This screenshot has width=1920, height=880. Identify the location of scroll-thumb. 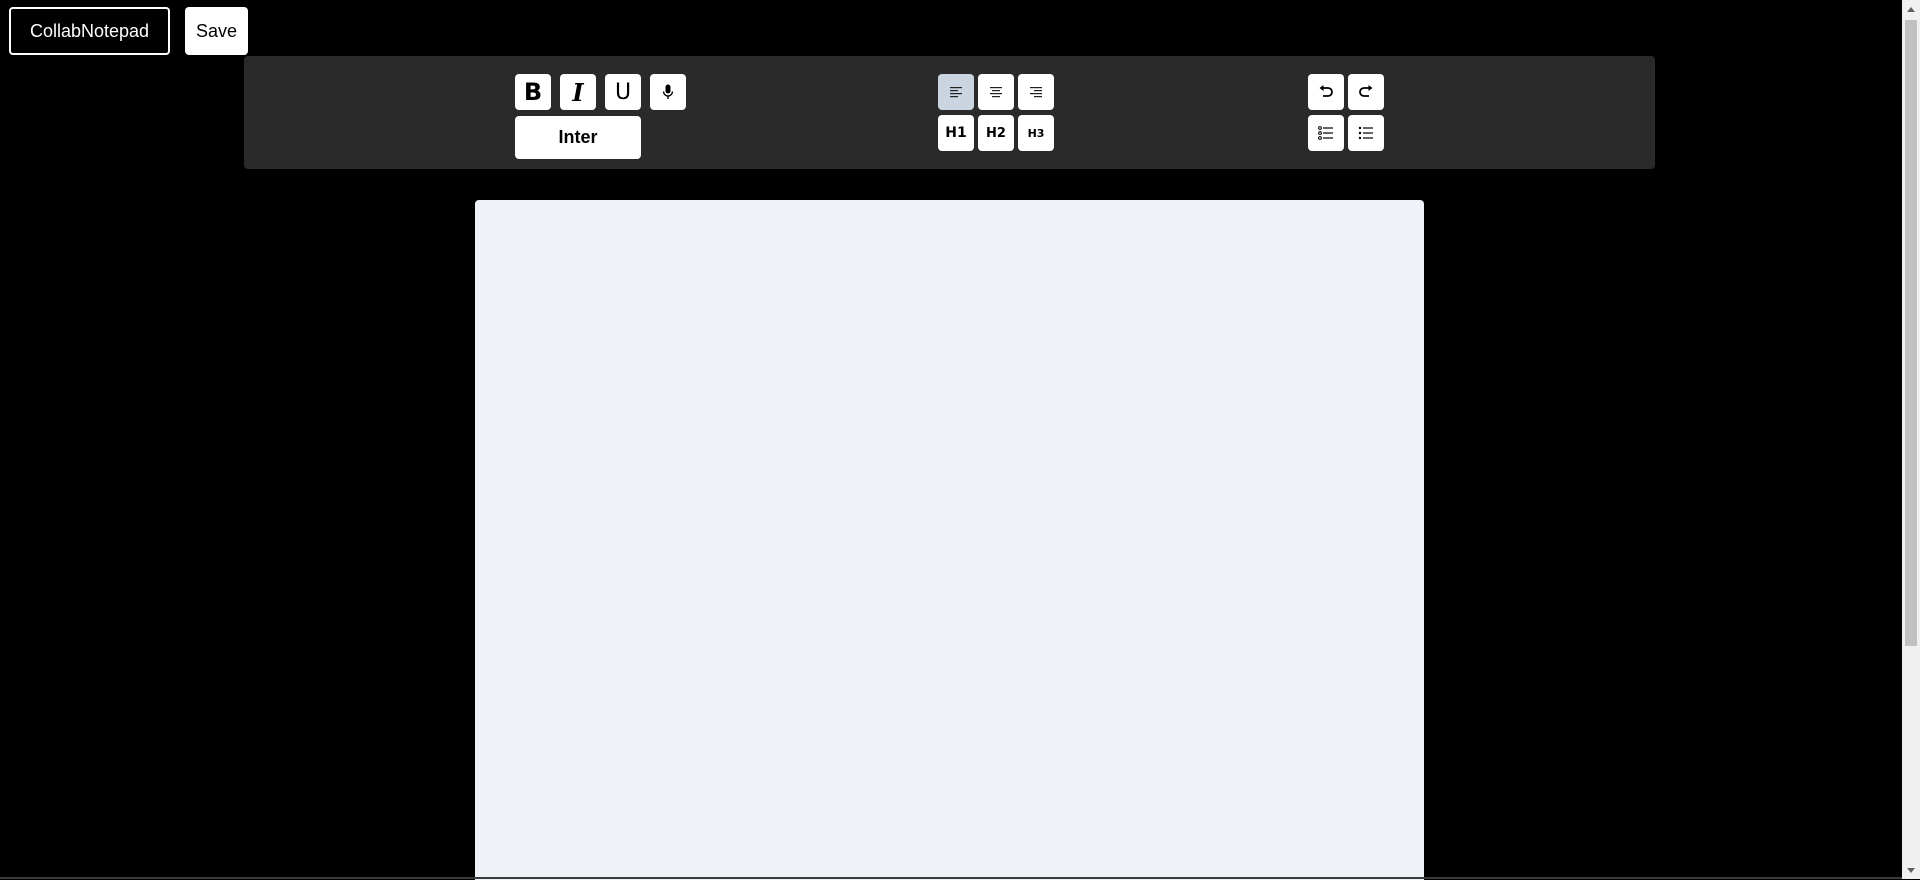
(1911, 333).